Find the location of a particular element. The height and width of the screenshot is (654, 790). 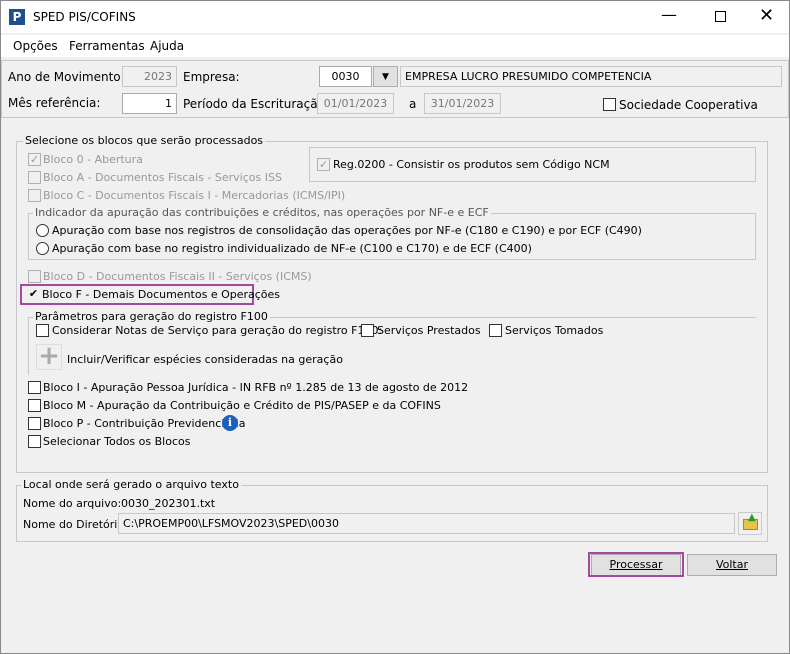

periodo-label: Período da Escrituração: is located at coordinates (256, 104).